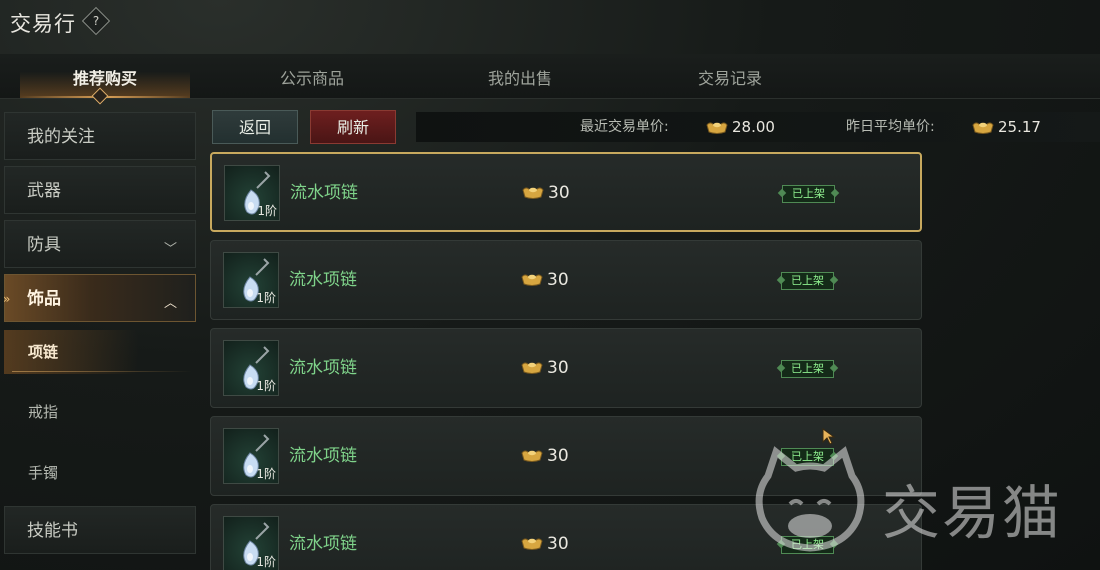  What do you see at coordinates (44, 245) in the screenshot?
I see `sidebar-item-label: 防具` at bounding box center [44, 245].